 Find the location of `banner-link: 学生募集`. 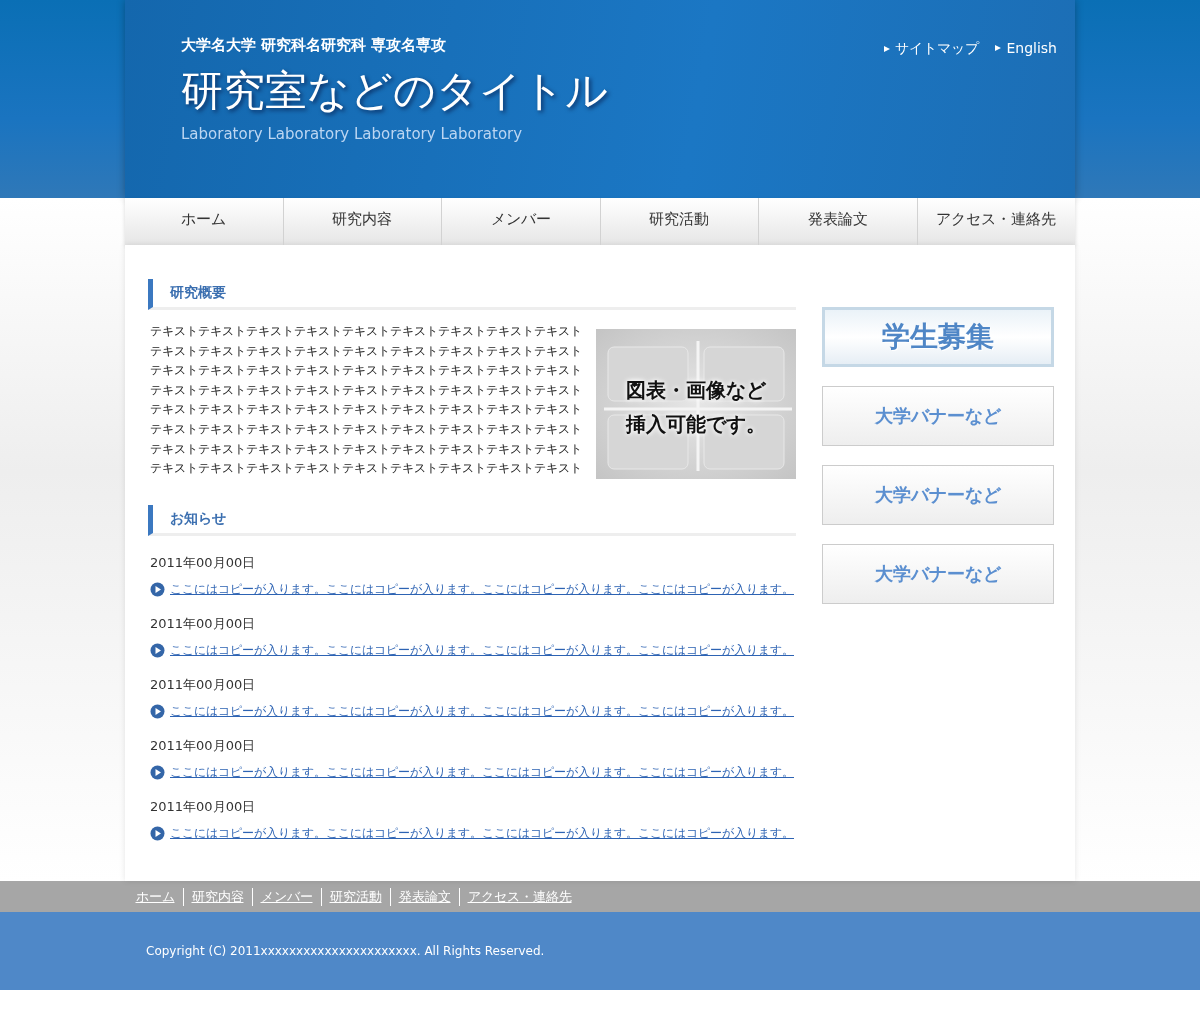

banner-link: 学生募集 is located at coordinates (938, 337).